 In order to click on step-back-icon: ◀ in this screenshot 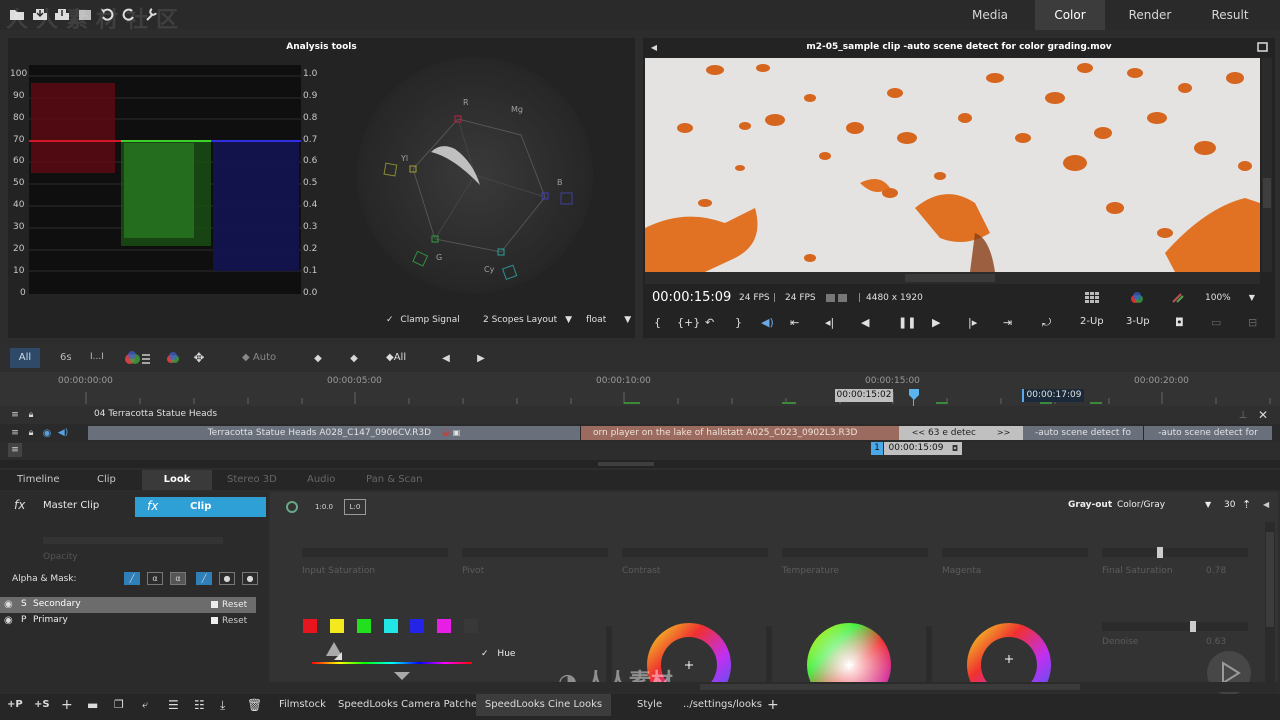, I will do `click(865, 322)`.